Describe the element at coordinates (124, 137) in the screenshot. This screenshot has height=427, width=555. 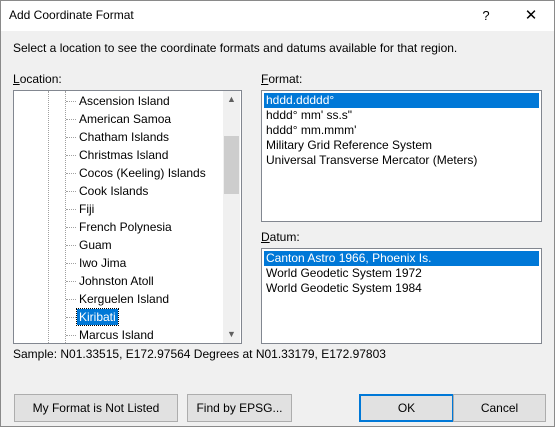
I see `location-item-label: Chatham Islands` at that location.